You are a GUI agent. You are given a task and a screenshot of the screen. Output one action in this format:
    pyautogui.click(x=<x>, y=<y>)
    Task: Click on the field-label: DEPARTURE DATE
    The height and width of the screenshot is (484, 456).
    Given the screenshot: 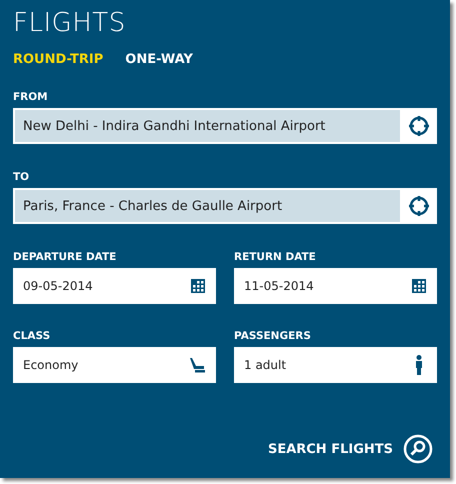 What is the action you would take?
    pyautogui.click(x=65, y=257)
    